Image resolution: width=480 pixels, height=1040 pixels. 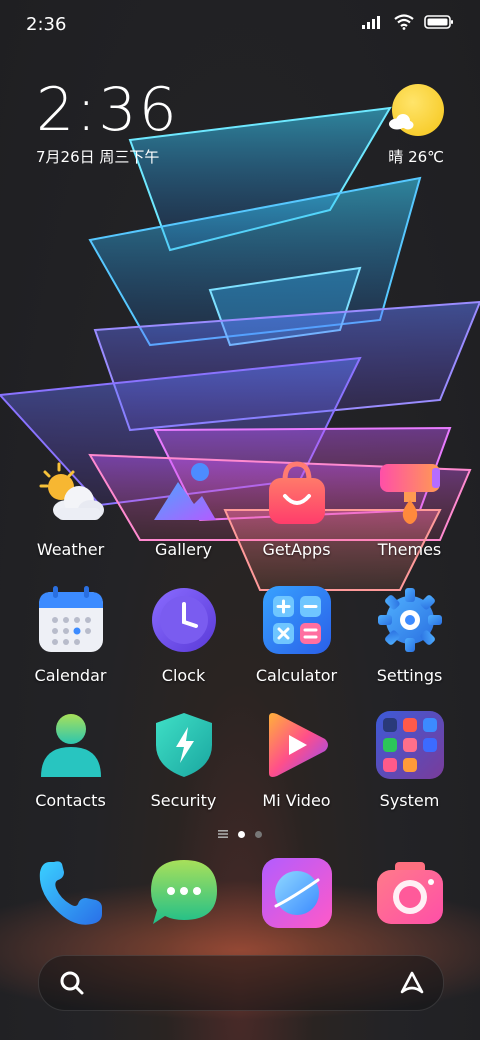 I want to click on weather-widget: 晴 26℃, so click(x=399, y=127).